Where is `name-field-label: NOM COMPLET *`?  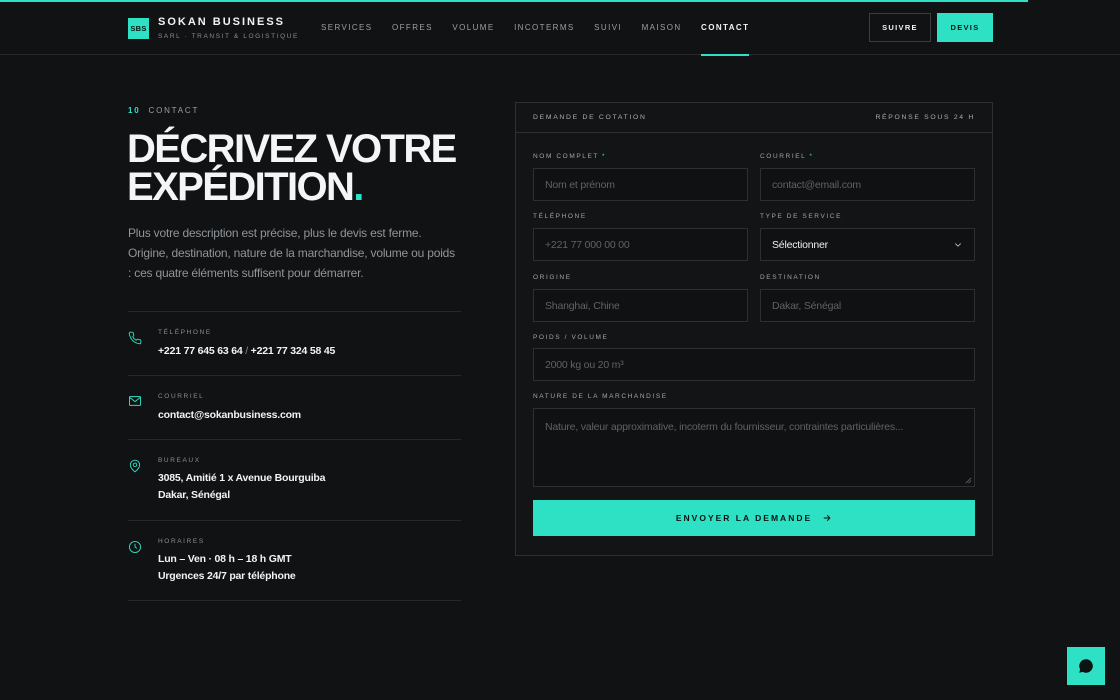 name-field-label: NOM COMPLET * is located at coordinates (569, 156).